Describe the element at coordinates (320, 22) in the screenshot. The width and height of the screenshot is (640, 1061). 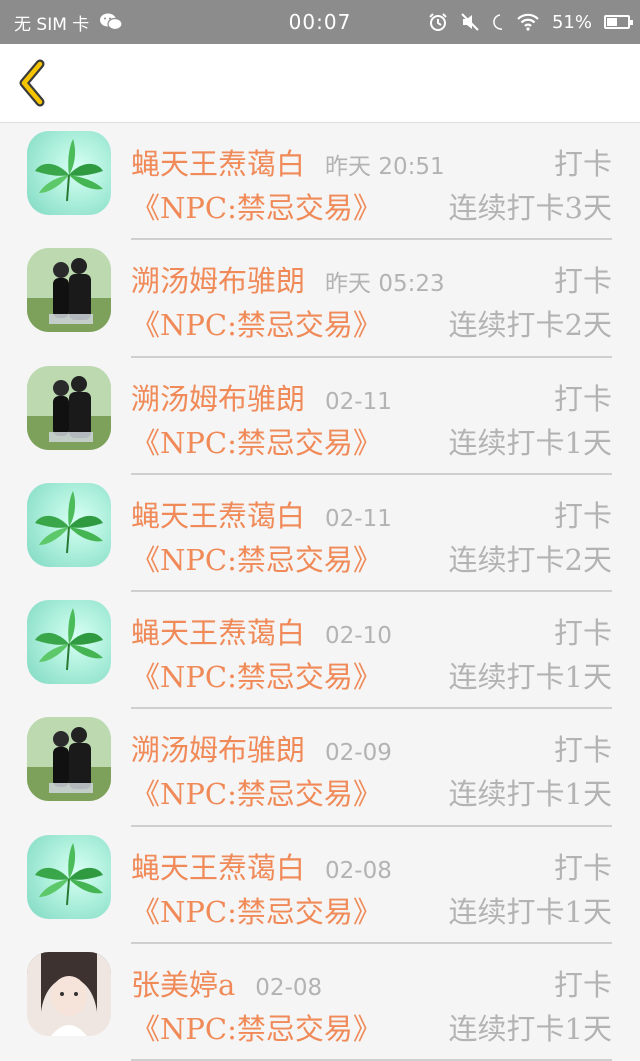
I see `status-bar: 无 SIM 卡 00:07 51%` at that location.